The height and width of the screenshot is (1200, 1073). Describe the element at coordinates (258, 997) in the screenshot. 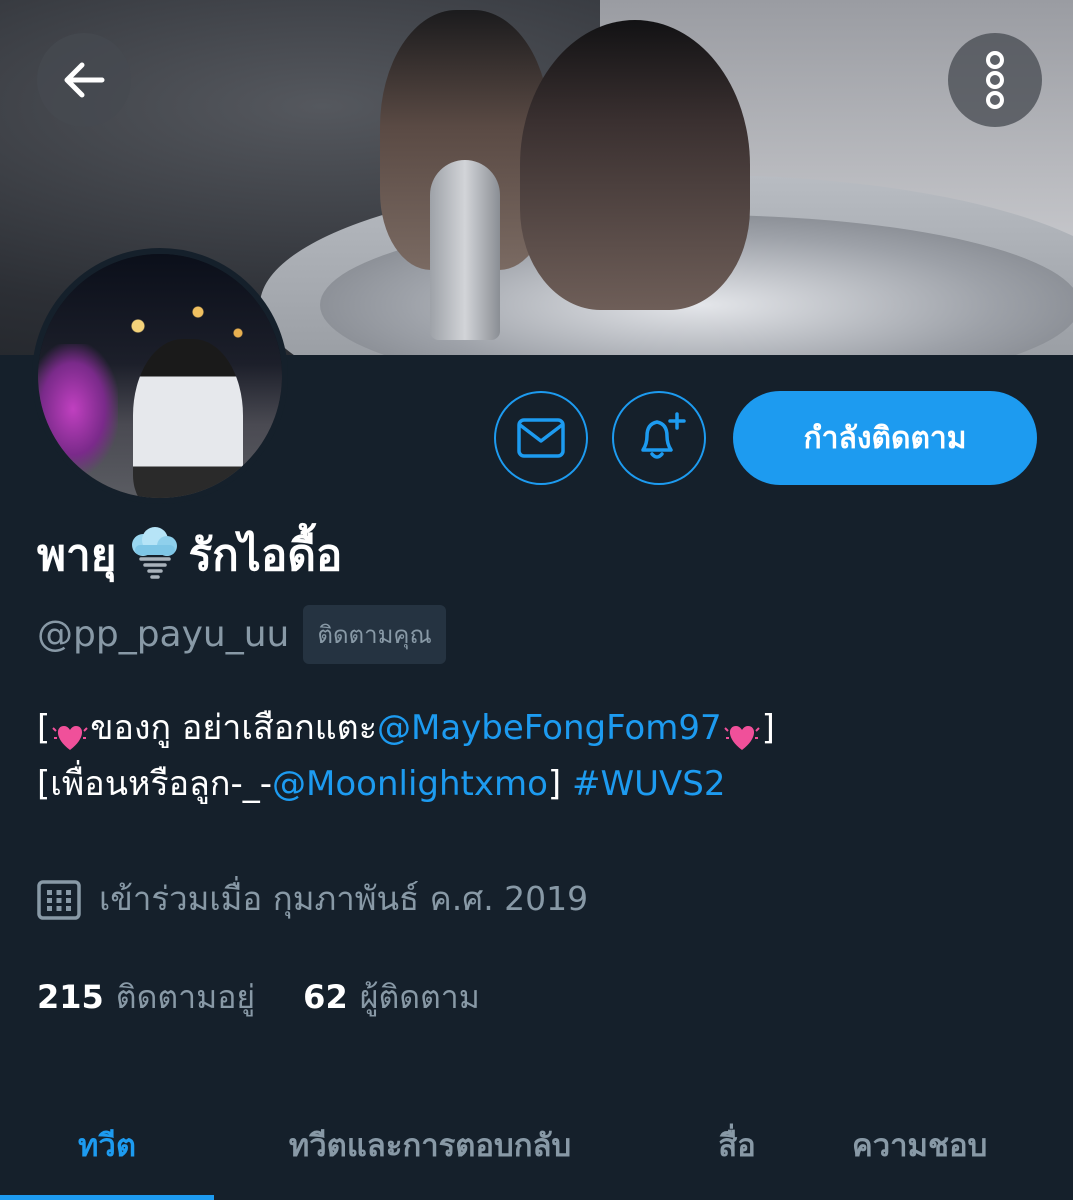

I see `follow-stats: 215 ติดตามอยู่ 62 ผู้ติดตาม` at that location.